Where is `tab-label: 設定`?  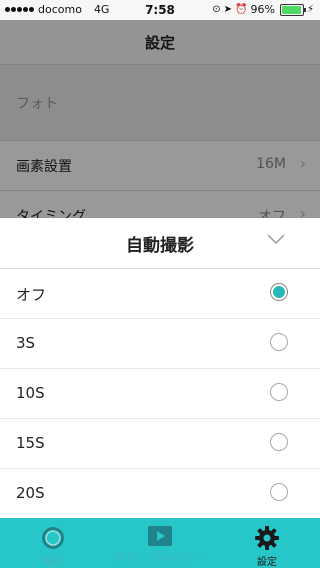
tab-label: 設定 is located at coordinates (267, 562).